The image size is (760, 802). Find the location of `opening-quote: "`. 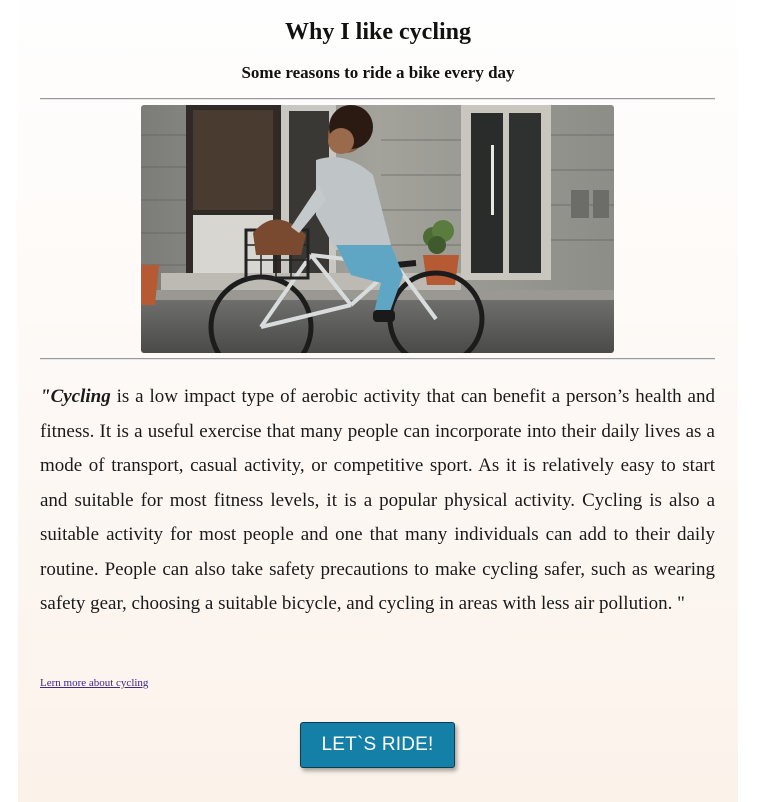

opening-quote: " is located at coordinates (45, 396).